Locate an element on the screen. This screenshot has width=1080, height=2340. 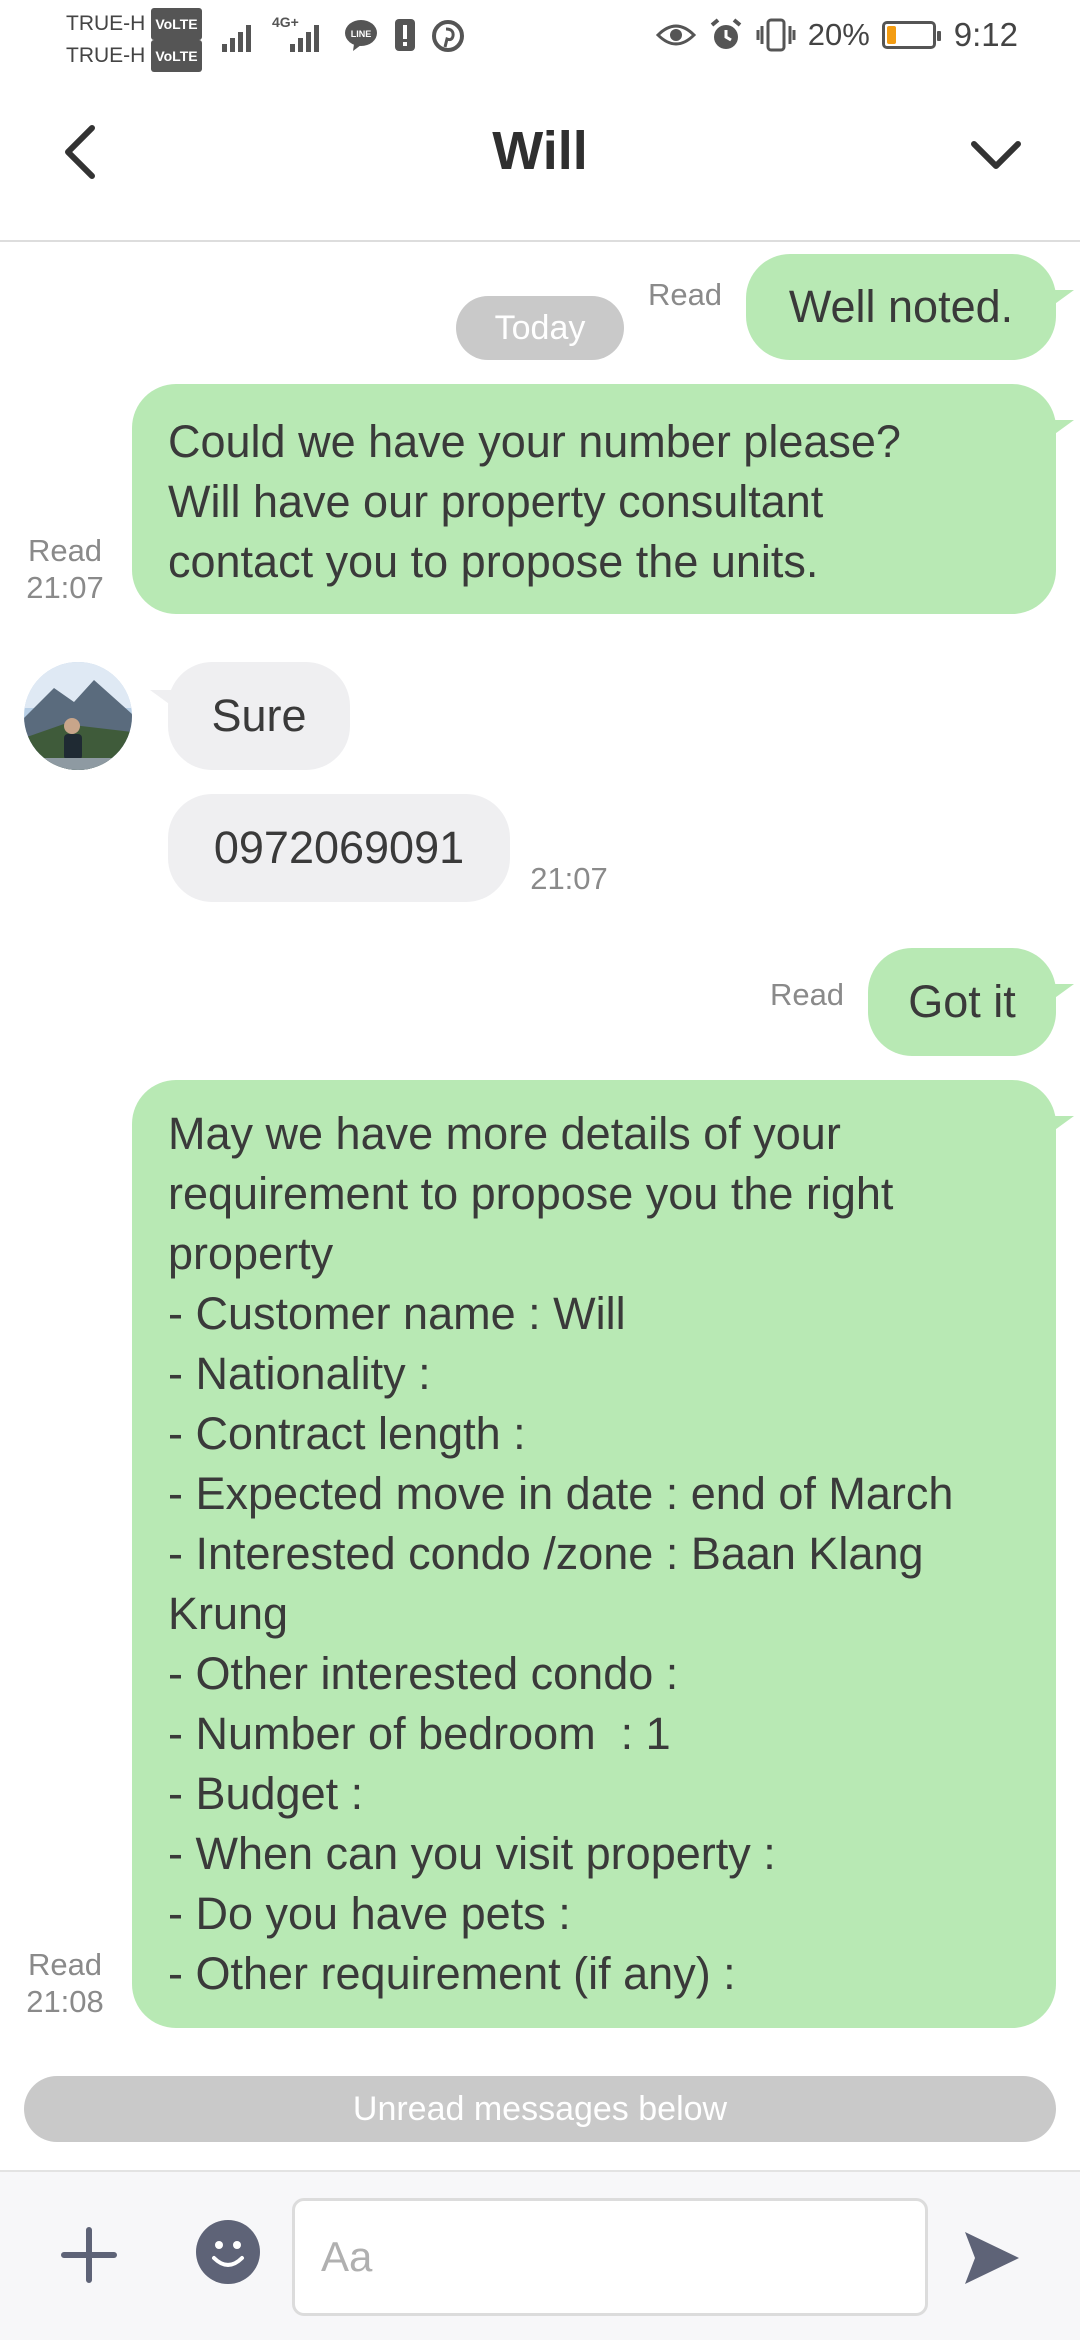
menu-dropdown-button is located at coordinates (996, 155).